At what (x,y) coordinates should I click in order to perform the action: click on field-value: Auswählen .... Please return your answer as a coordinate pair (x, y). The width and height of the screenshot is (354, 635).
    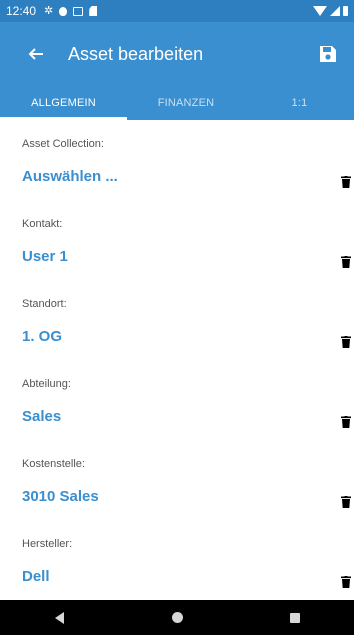
    Looking at the image, I should click on (70, 176).